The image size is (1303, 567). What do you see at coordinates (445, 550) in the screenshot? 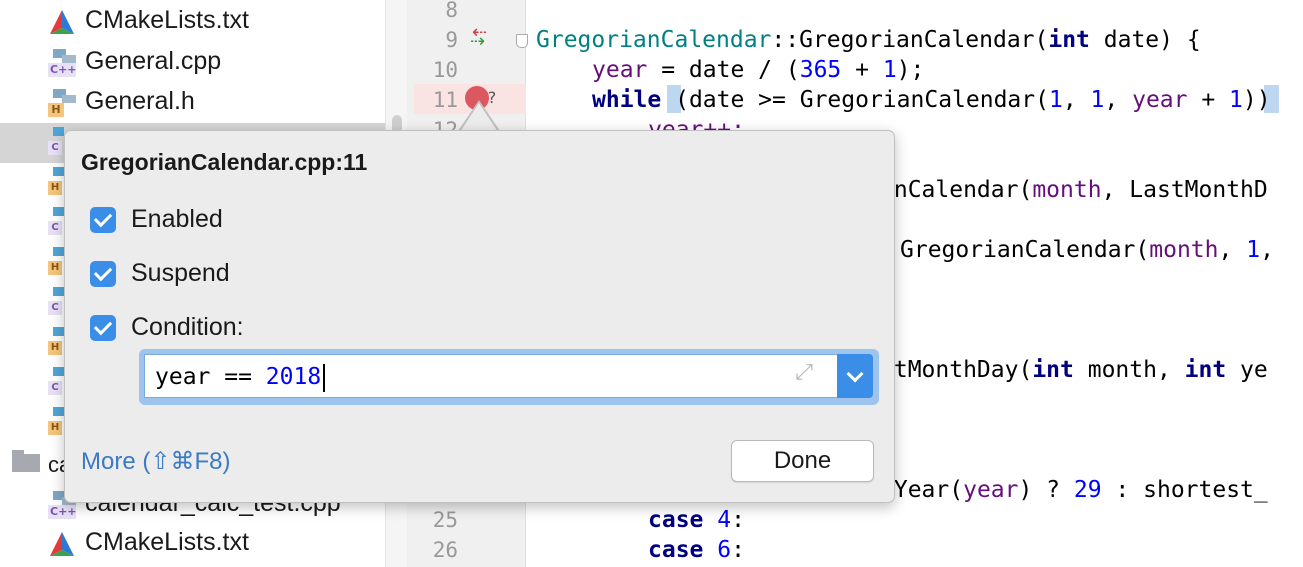
I see `line-number: 26` at bounding box center [445, 550].